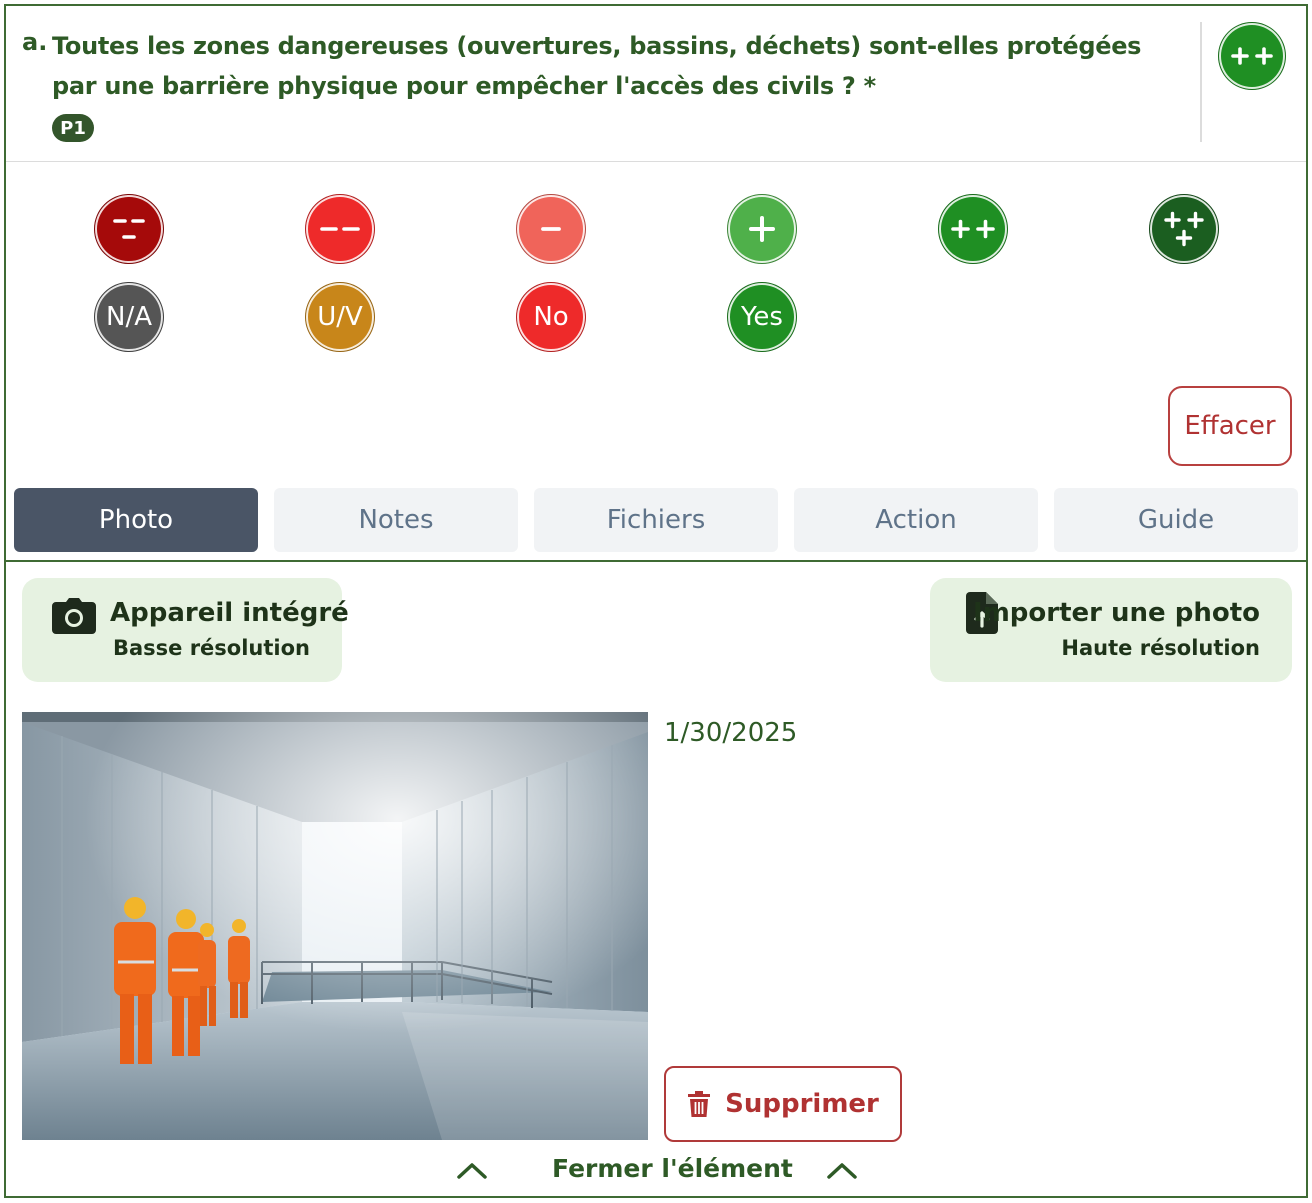  I want to click on tab-guide: Guide, so click(1176, 520).